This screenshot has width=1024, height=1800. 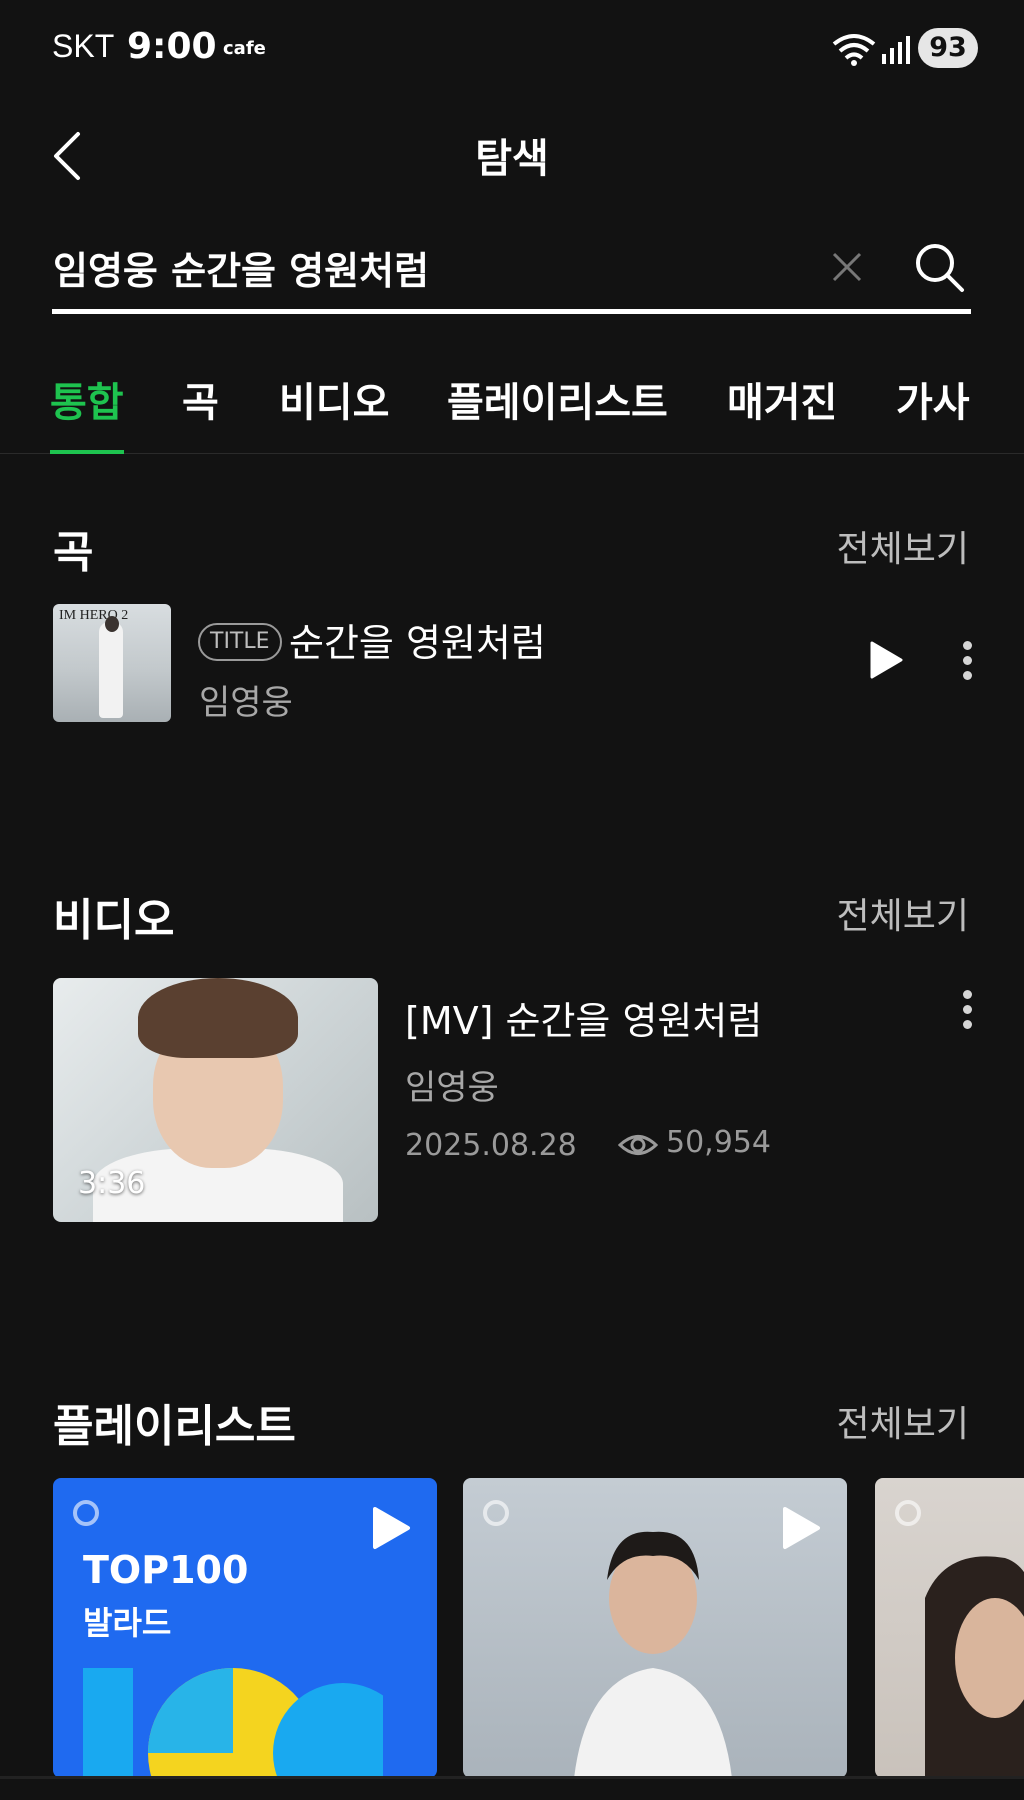 What do you see at coordinates (218, 1018) in the screenshot?
I see `video-thumb-hair` at bounding box center [218, 1018].